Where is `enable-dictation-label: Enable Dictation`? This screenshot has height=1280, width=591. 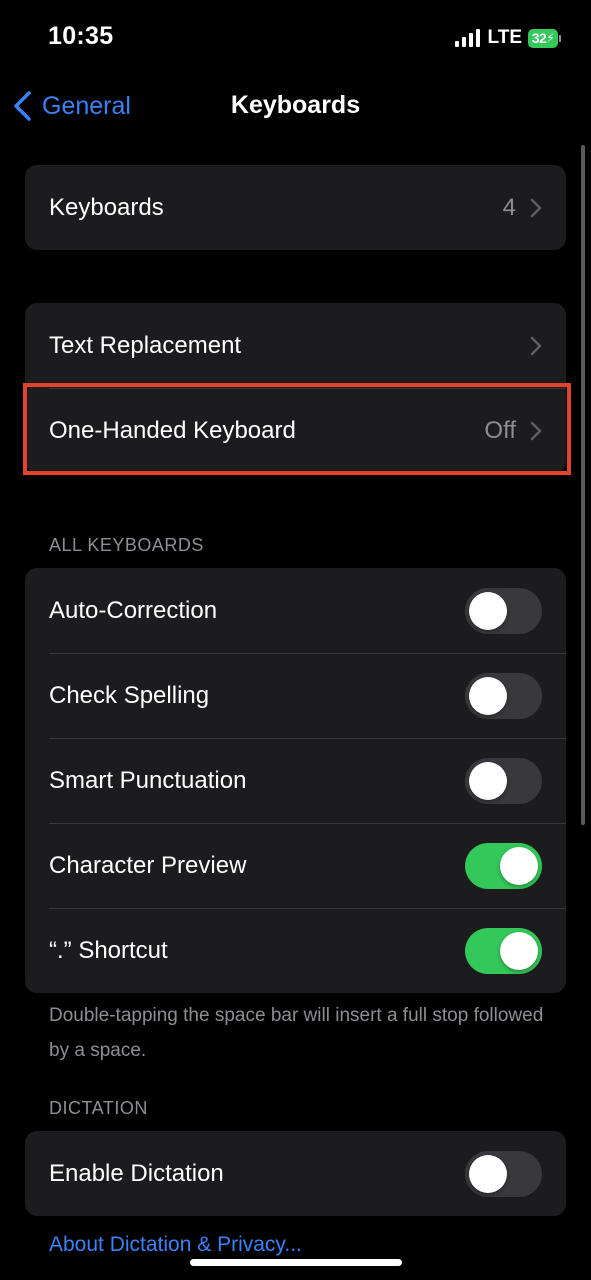
enable-dictation-label: Enable Dictation is located at coordinates (136, 1173).